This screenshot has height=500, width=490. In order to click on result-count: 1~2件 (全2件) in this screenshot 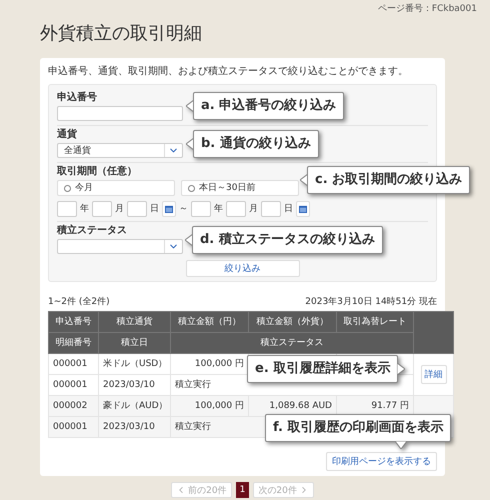, I will do `click(79, 302)`.